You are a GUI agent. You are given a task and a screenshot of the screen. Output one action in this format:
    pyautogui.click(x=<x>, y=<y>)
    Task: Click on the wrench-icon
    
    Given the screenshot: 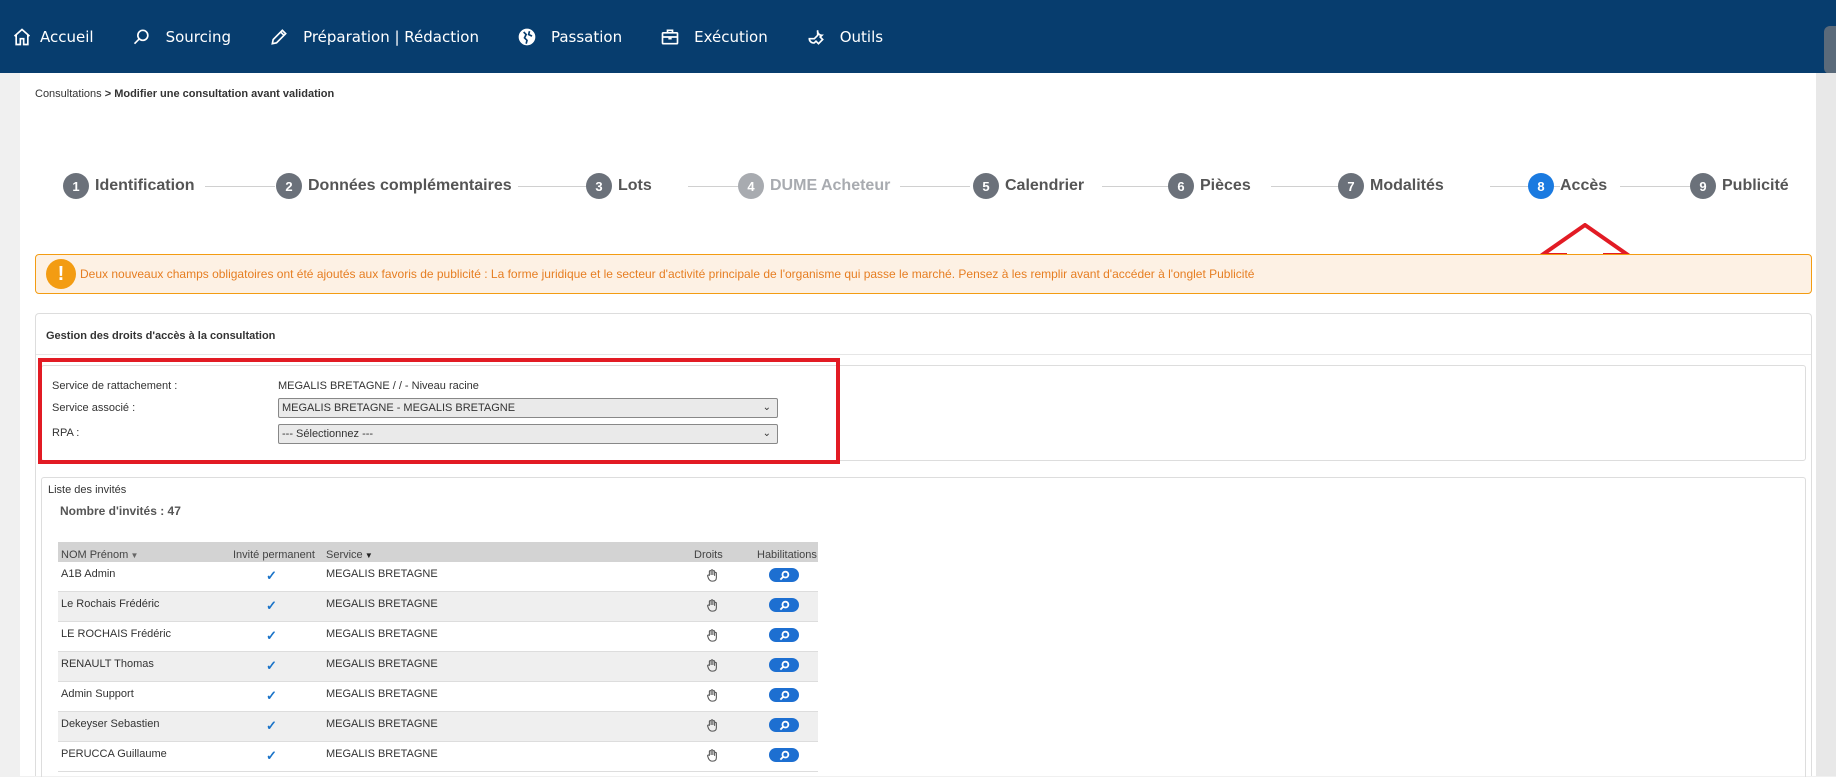 What is the action you would take?
    pyautogui.click(x=816, y=37)
    